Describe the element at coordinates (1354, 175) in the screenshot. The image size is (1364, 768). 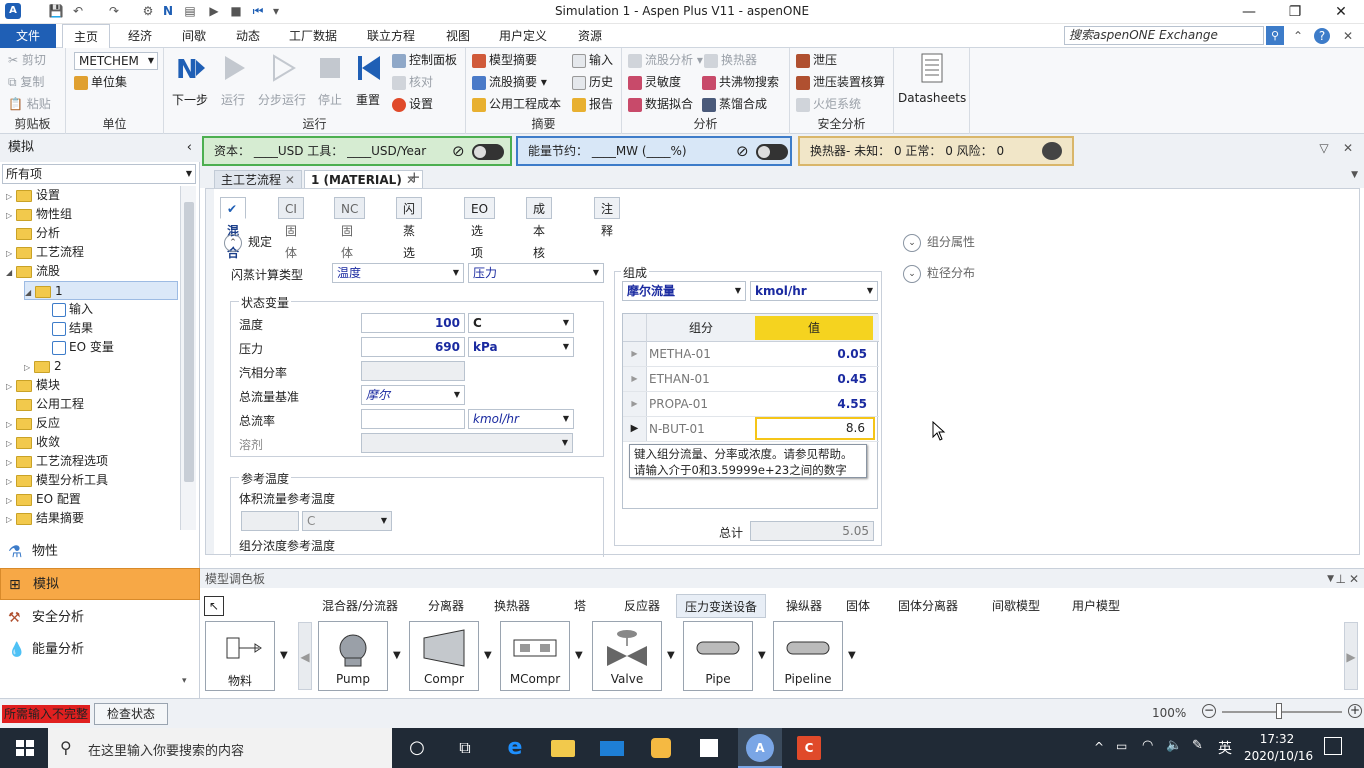
I see `tab-list-icon: ▼` at that location.